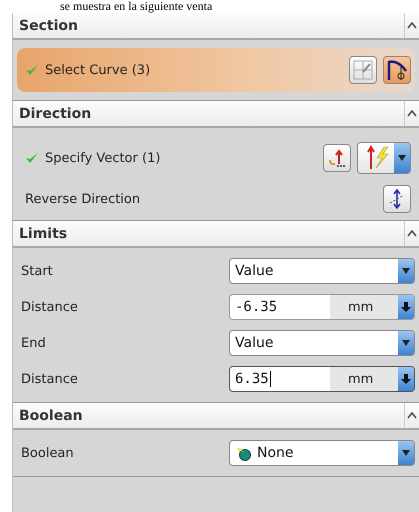 Image resolution: width=419 pixels, height=512 pixels. I want to click on dropdown: None, so click(322, 453).